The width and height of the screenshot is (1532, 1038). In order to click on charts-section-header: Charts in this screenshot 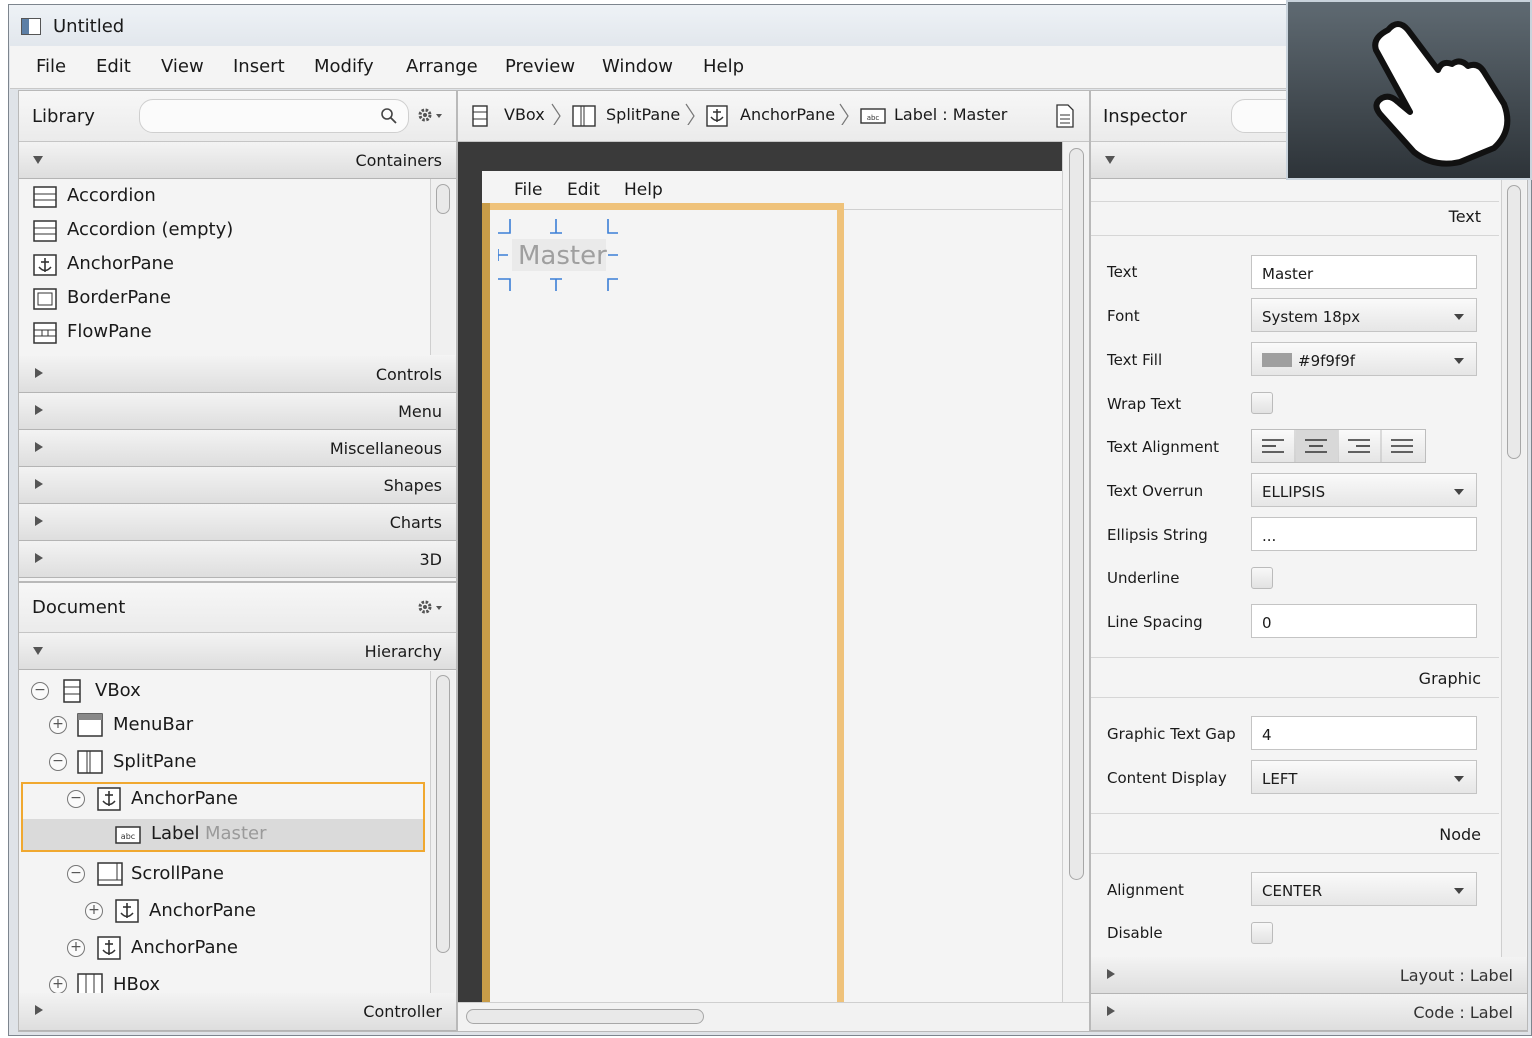, I will do `click(237, 522)`.